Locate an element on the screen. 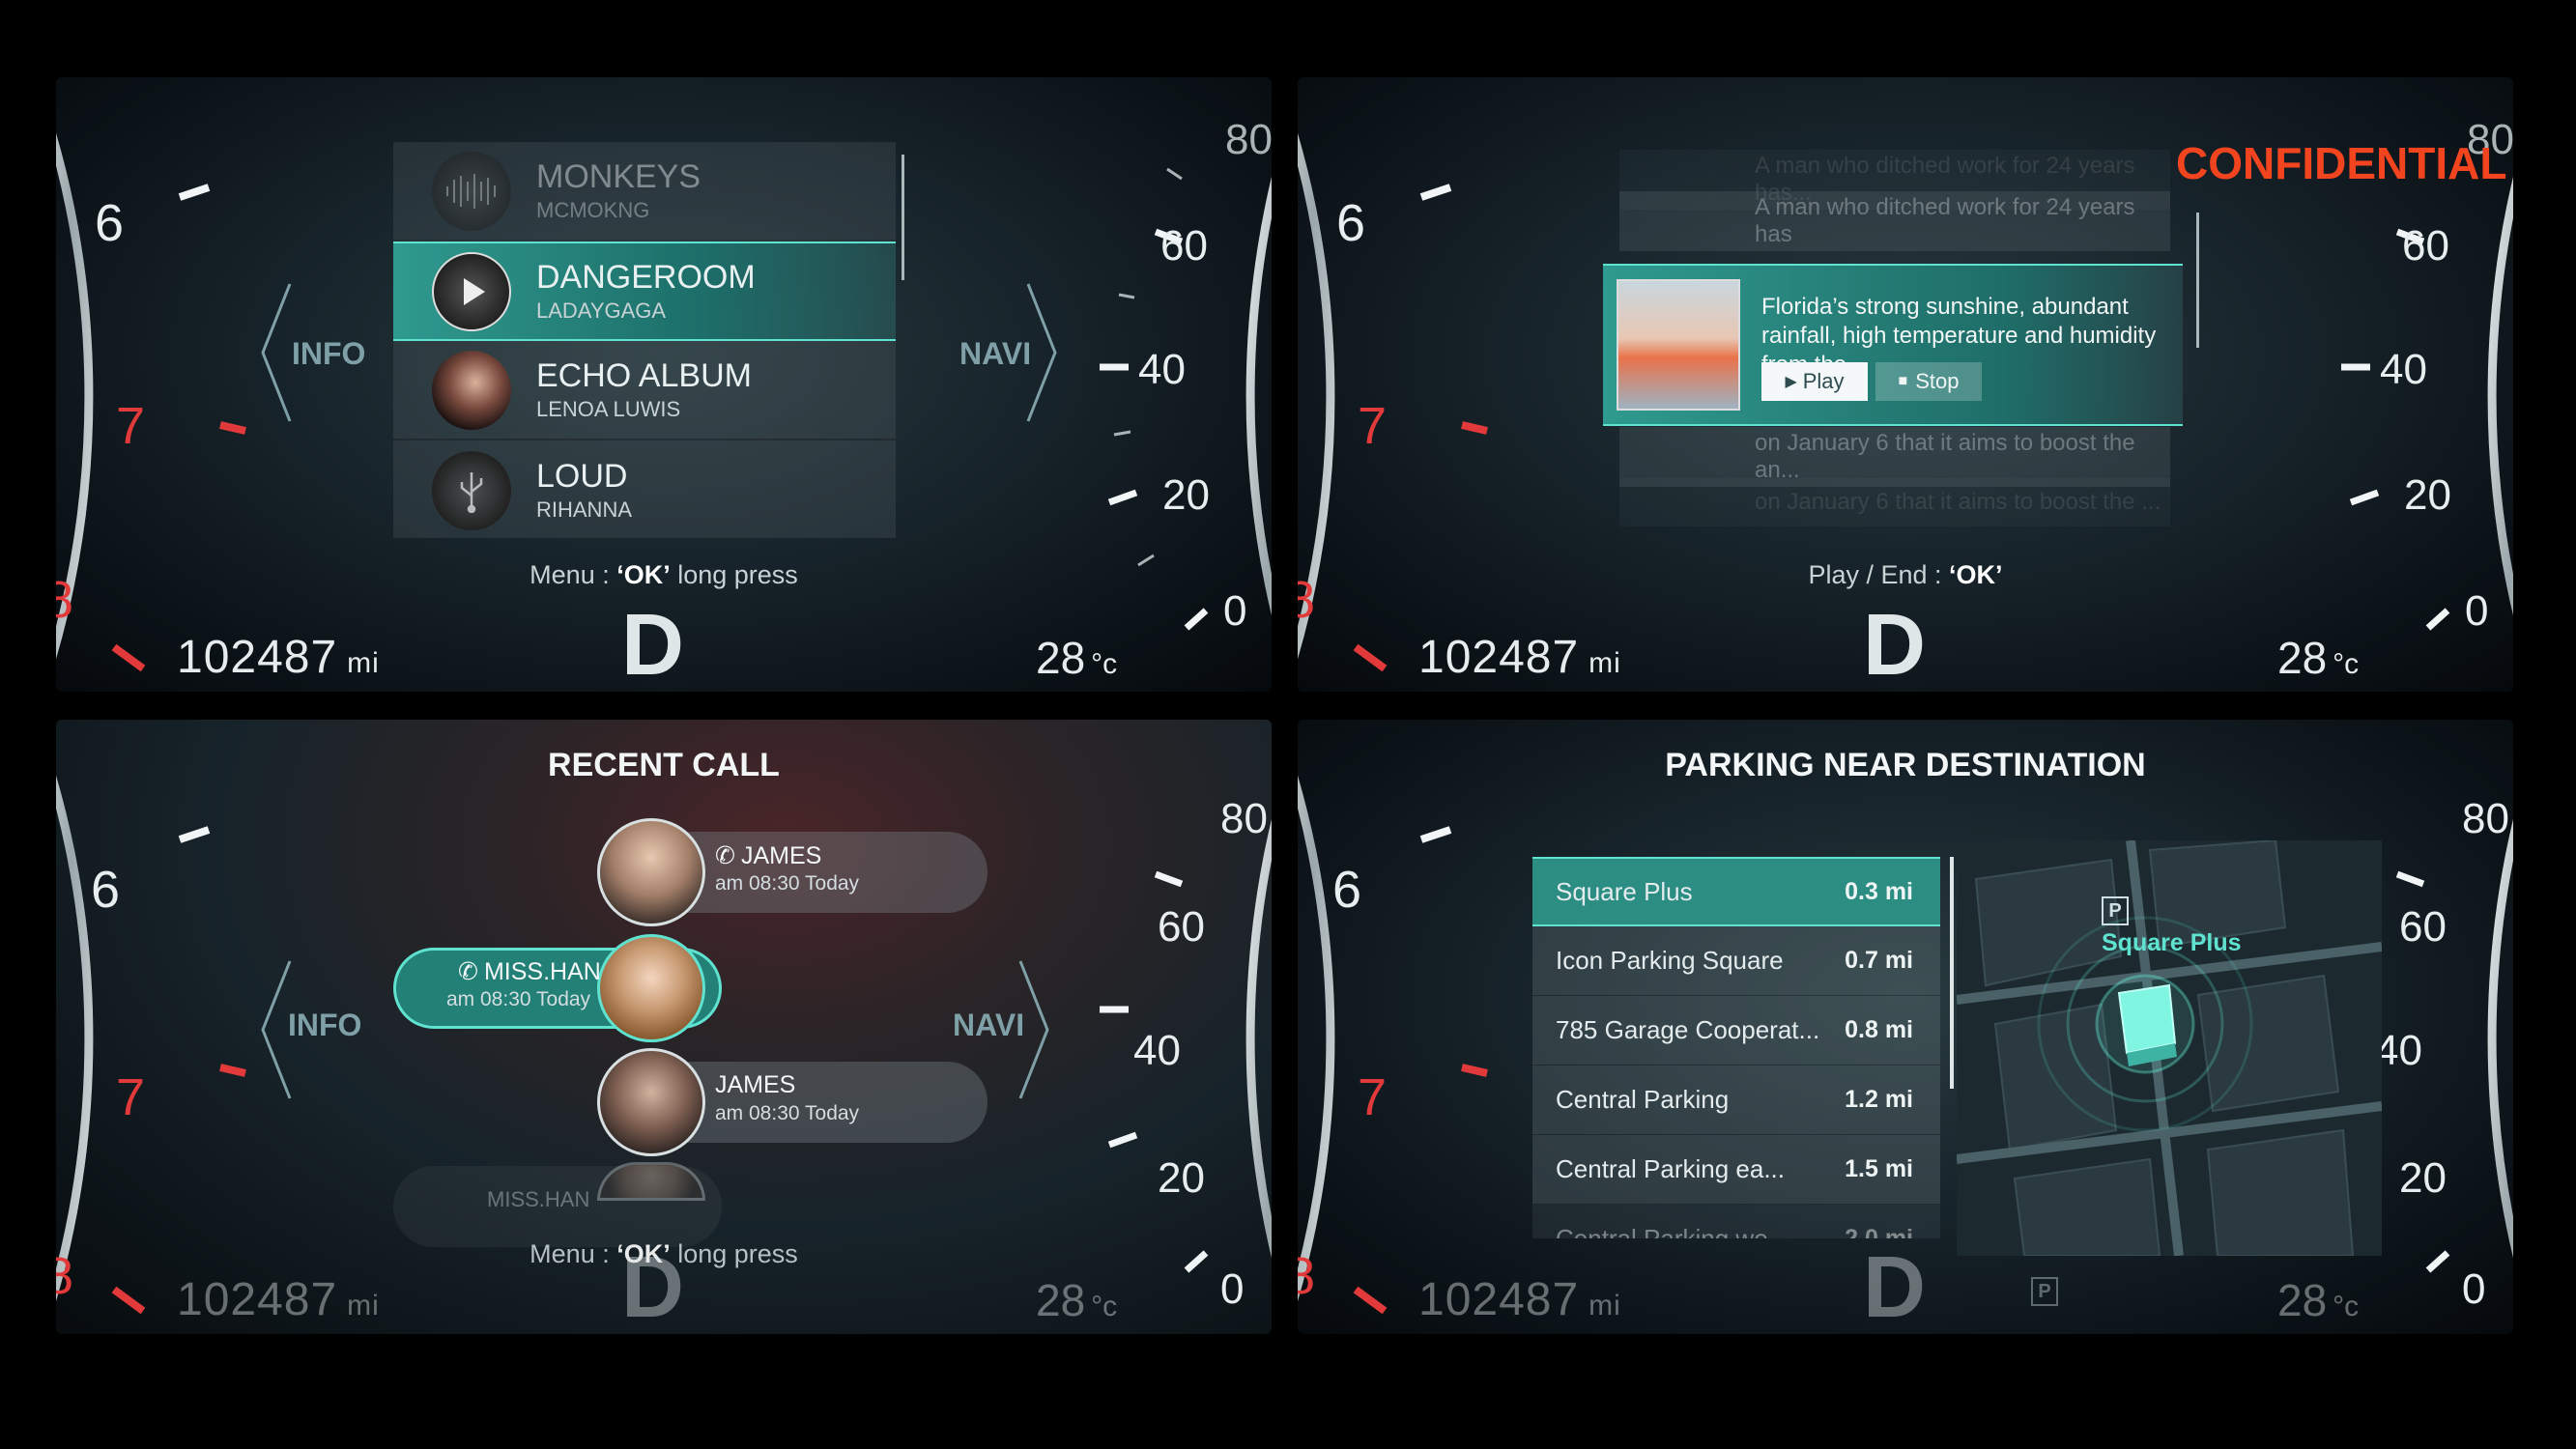 The width and height of the screenshot is (2576, 1449). hint-prefix: Play / End : is located at coordinates (1879, 574).